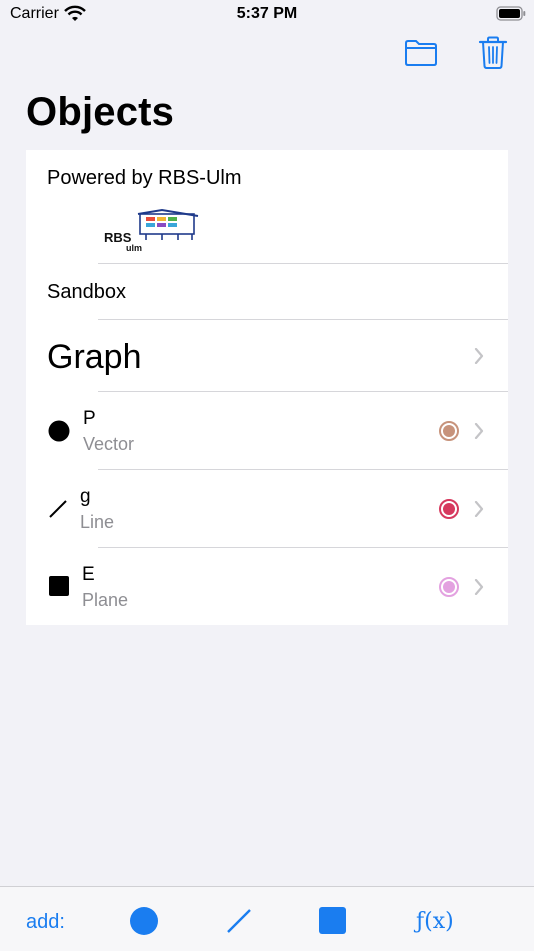  I want to click on vector-point-icon, so click(59, 433).